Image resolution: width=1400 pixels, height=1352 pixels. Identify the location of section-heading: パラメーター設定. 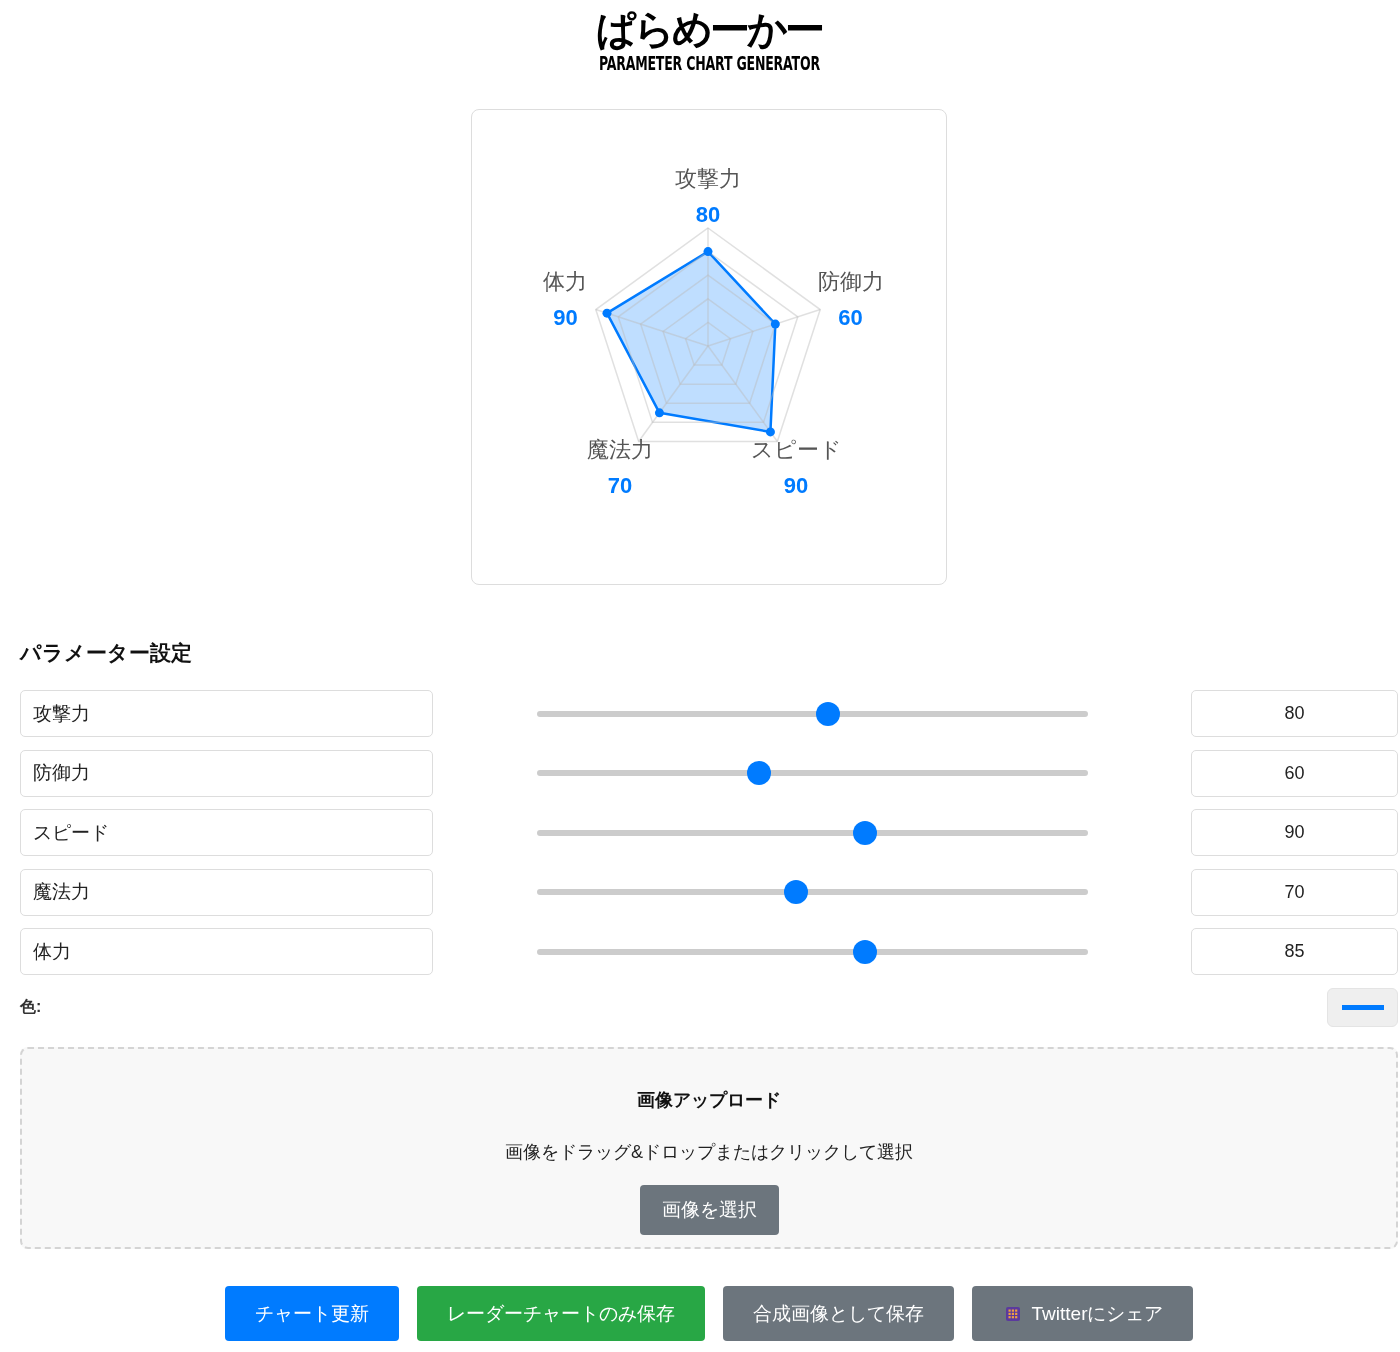
(106, 653).